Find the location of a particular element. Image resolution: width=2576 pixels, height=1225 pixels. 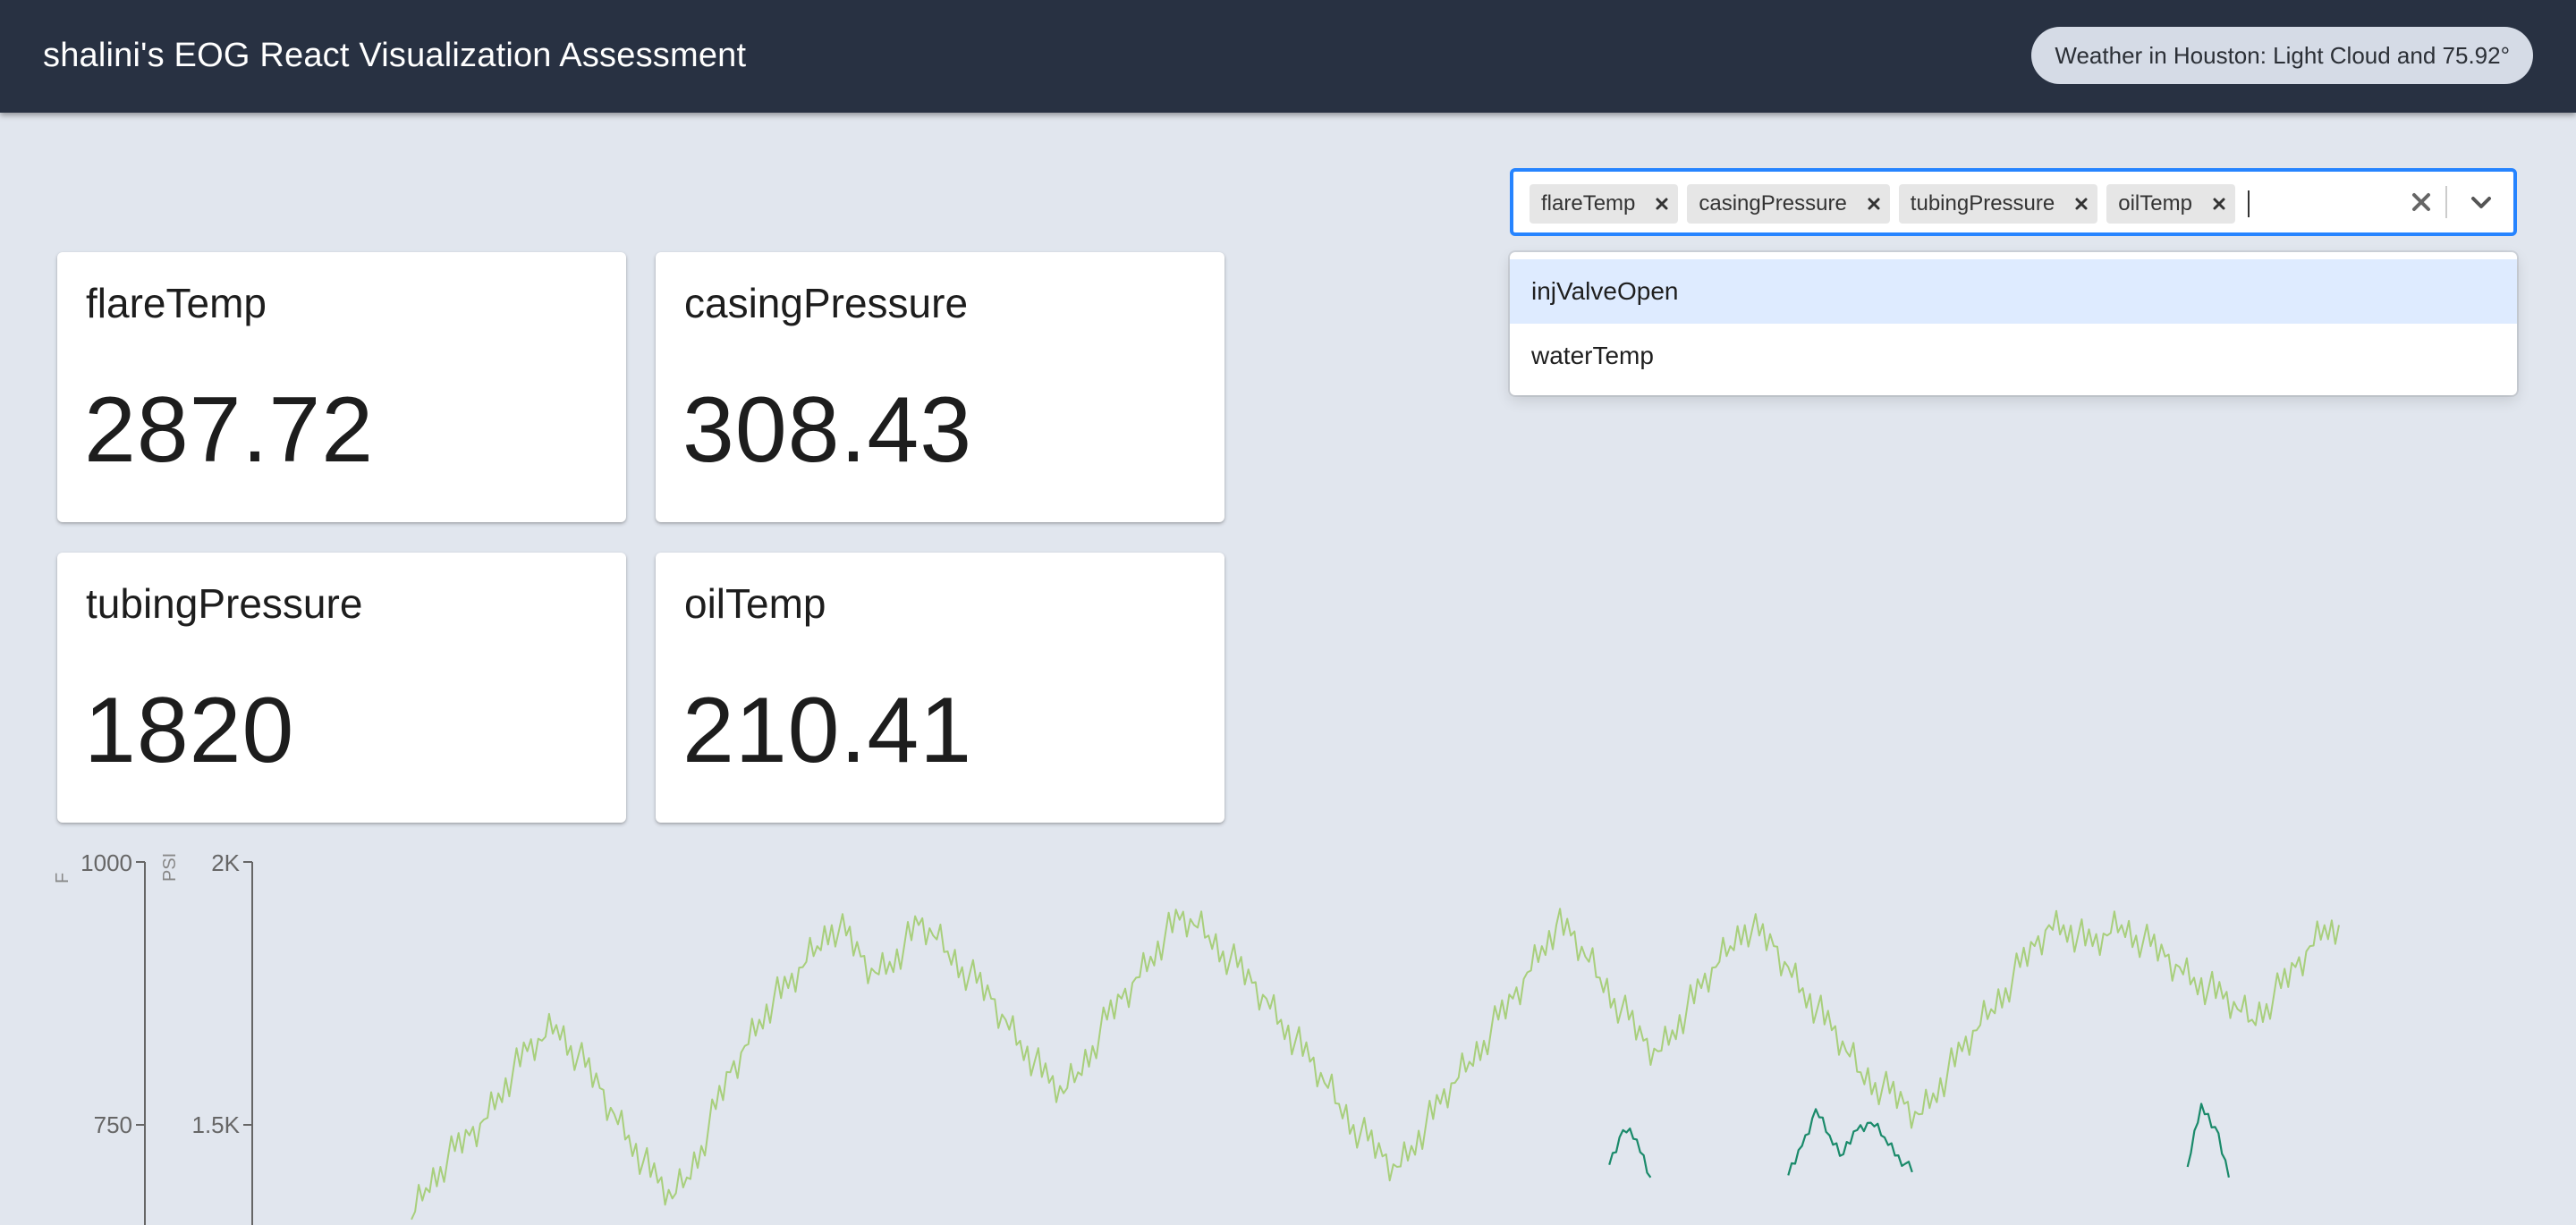

chevron-down-icon is located at coordinates (2481, 202).